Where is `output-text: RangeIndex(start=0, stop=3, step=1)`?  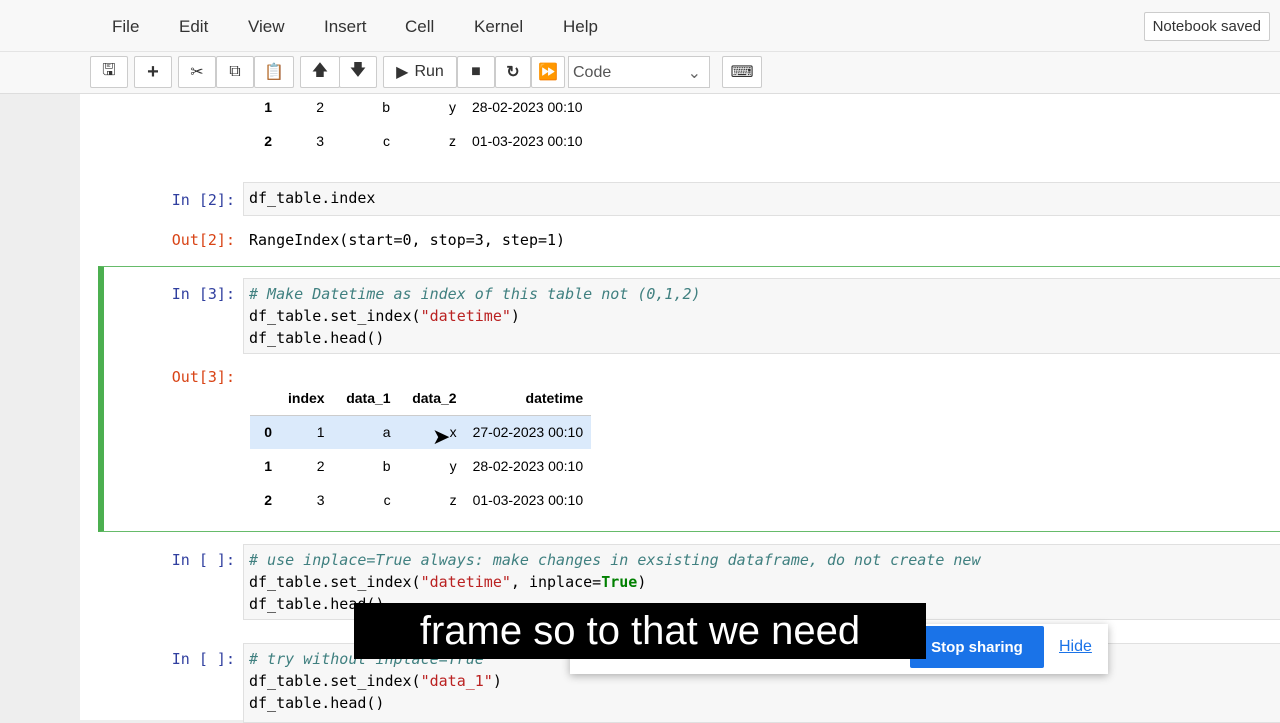 output-text: RangeIndex(start=0, stop=3, step=1) is located at coordinates (407, 240).